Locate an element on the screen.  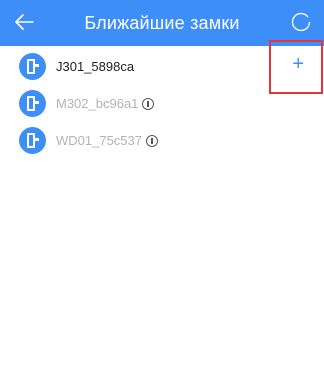
page-title: Ближайшие замки is located at coordinates (162, 22).